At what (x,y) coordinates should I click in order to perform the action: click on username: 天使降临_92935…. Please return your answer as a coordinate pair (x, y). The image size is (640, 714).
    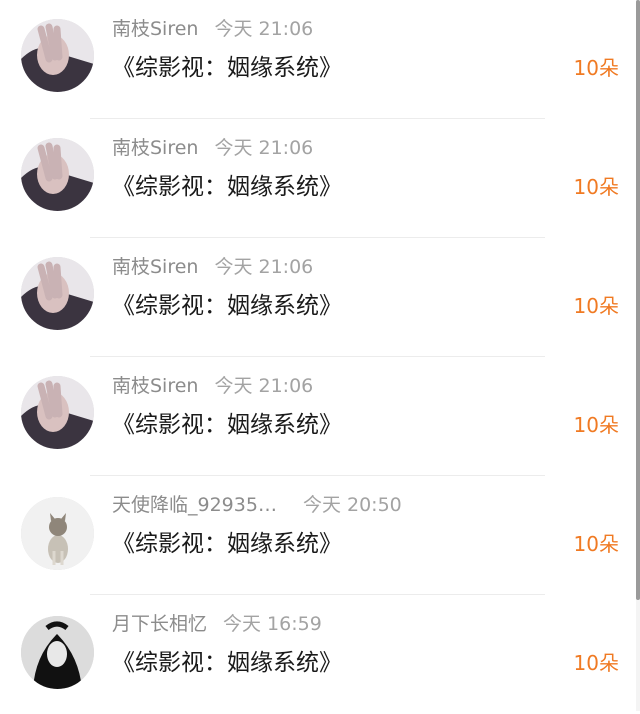
    Looking at the image, I should click on (194, 505).